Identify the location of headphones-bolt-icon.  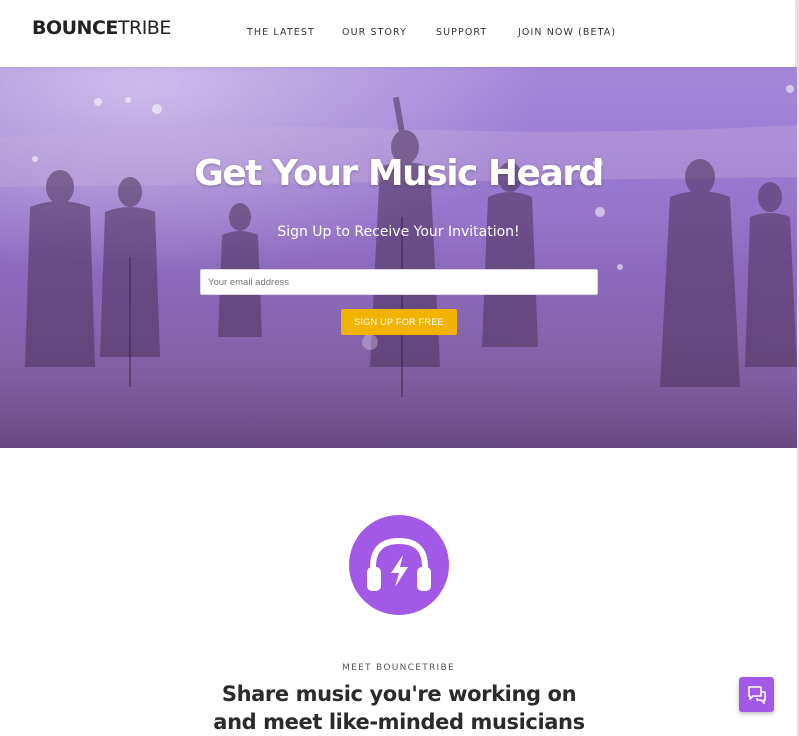
(399, 565).